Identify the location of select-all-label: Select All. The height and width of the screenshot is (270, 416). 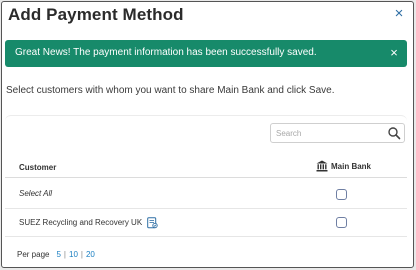
(36, 193).